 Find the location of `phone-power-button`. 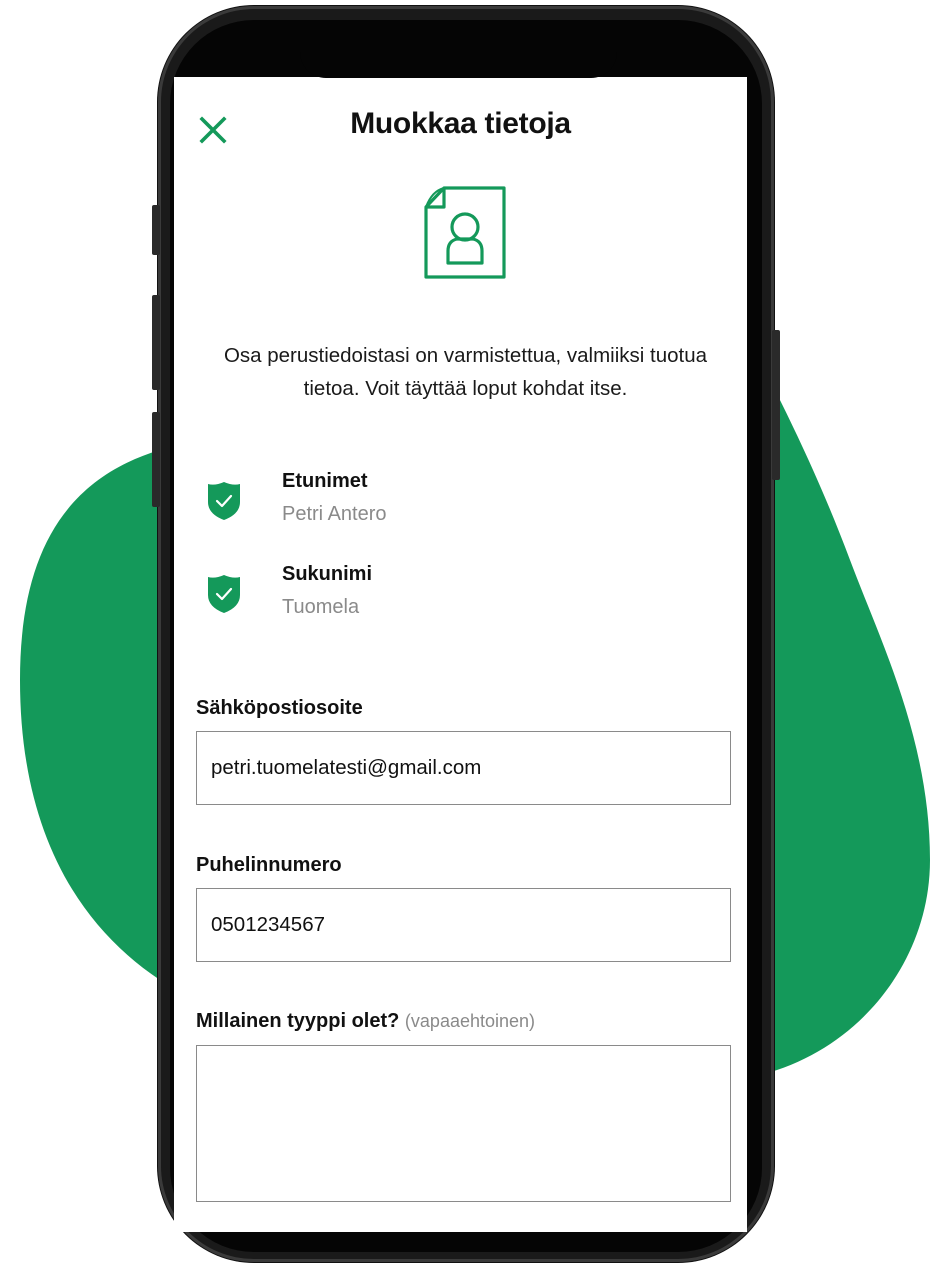

phone-power-button is located at coordinates (776, 405).